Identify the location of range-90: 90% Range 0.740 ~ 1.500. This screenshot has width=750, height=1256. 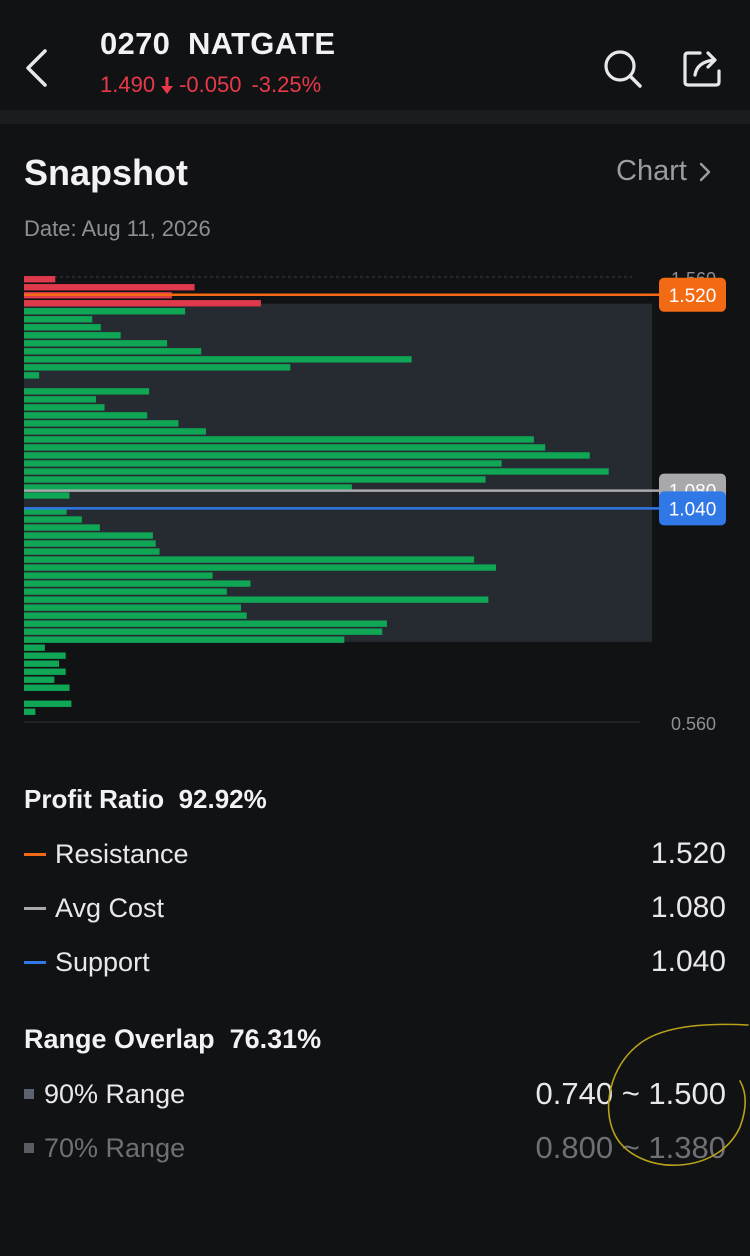
(375, 1094).